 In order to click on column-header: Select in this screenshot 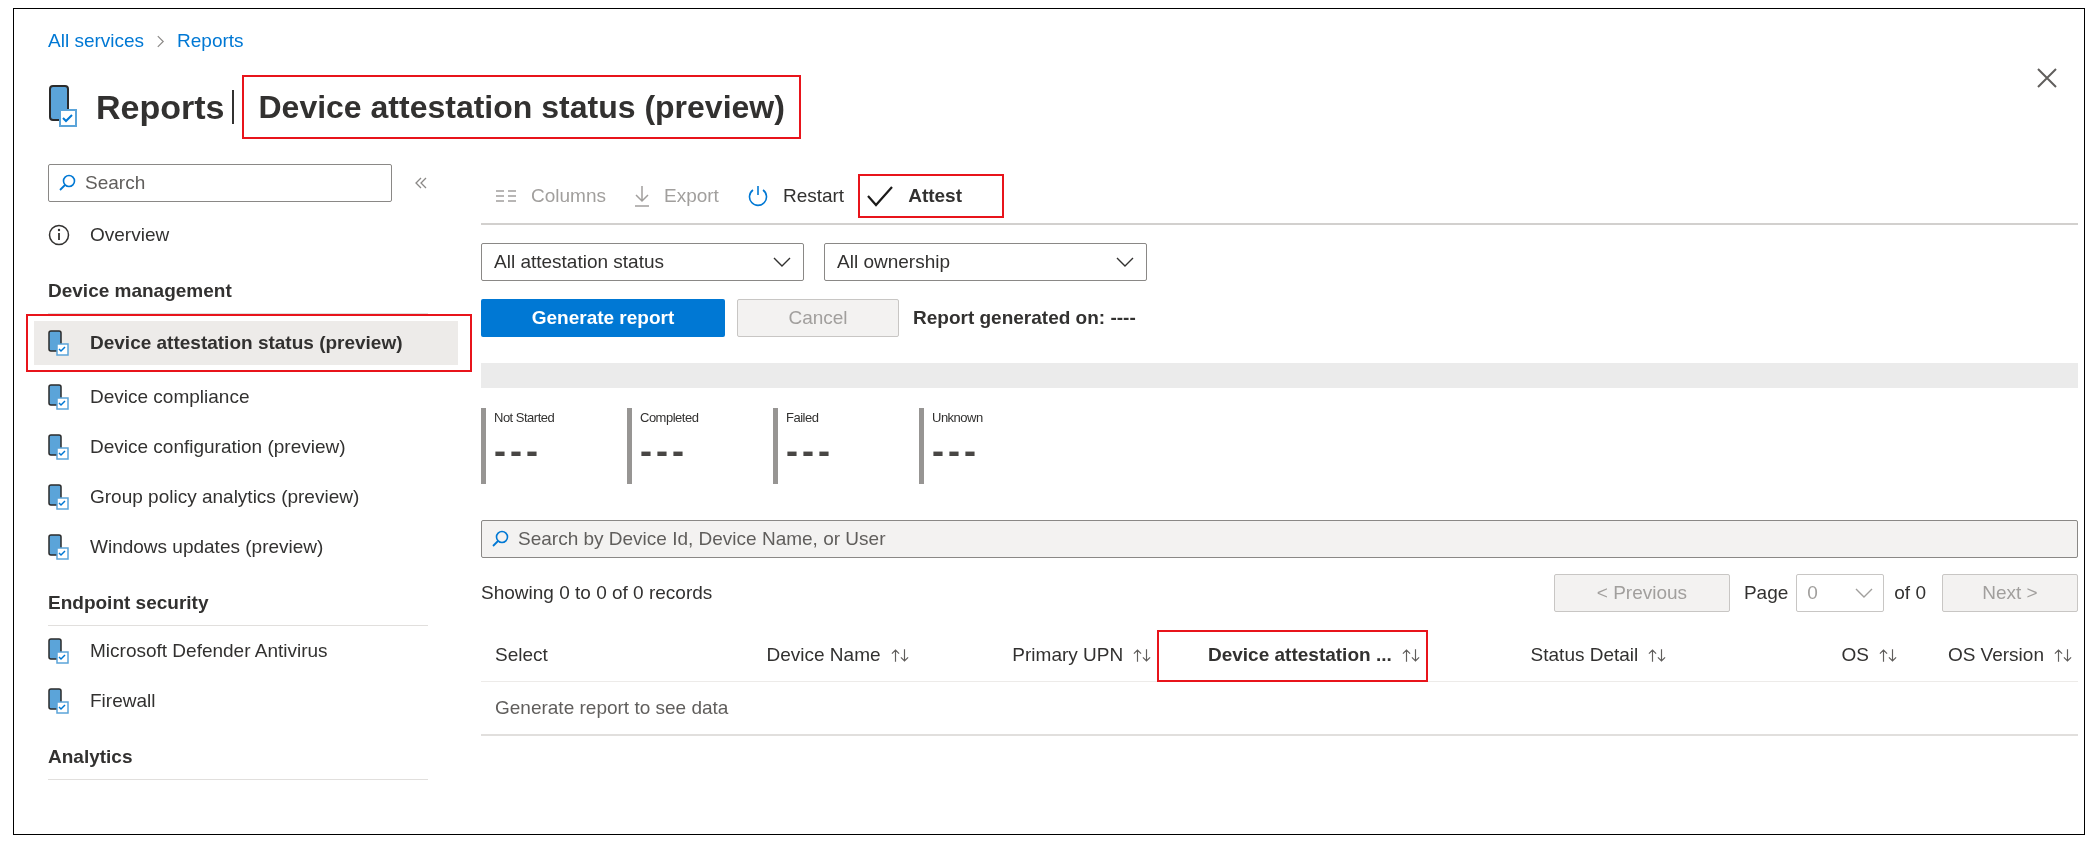, I will do `click(575, 655)`.